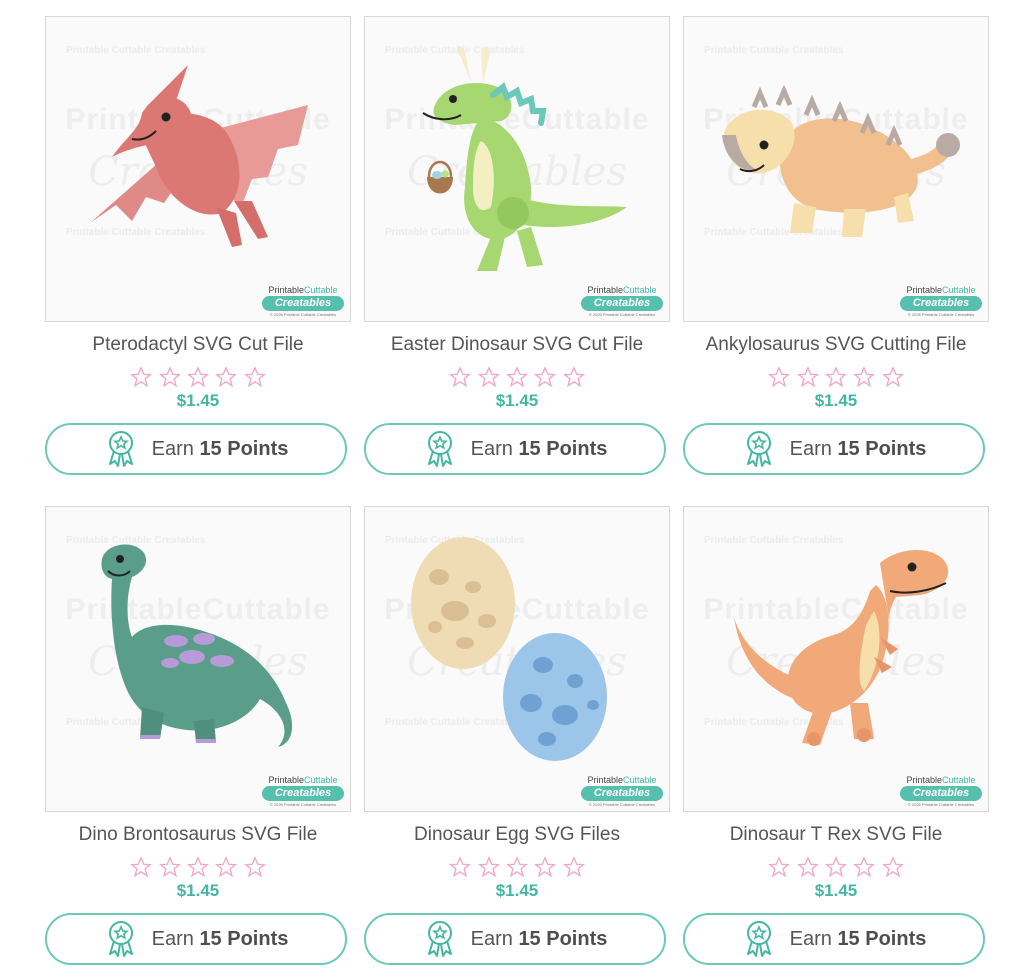  Describe the element at coordinates (841, 160) in the screenshot. I see `ankylosaurus-illustration` at that location.